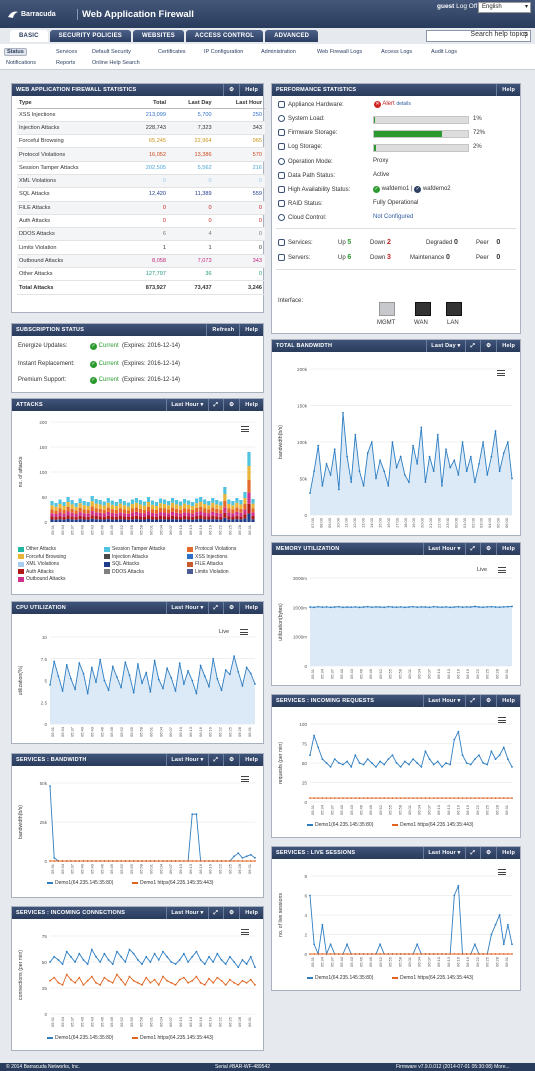 The width and height of the screenshot is (535, 1071). What do you see at coordinates (21, 63) in the screenshot?
I see `subnav-notifications: Notifications` at bounding box center [21, 63].